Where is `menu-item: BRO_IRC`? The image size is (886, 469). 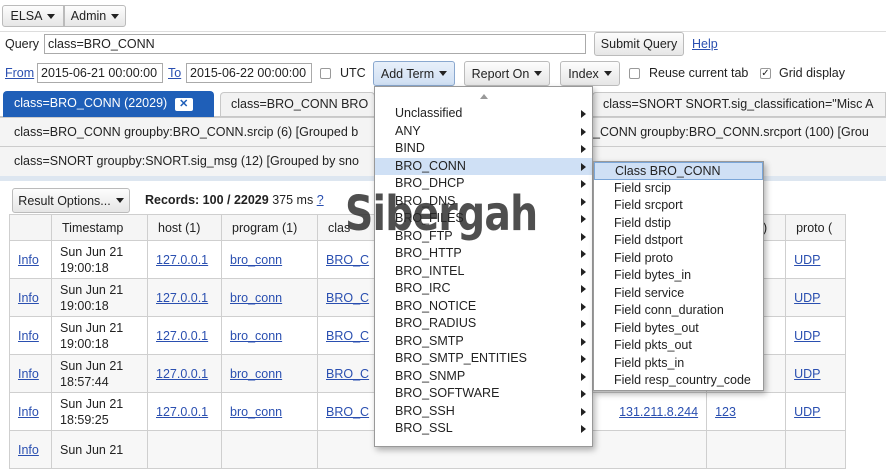 menu-item: BRO_IRC is located at coordinates (483, 289).